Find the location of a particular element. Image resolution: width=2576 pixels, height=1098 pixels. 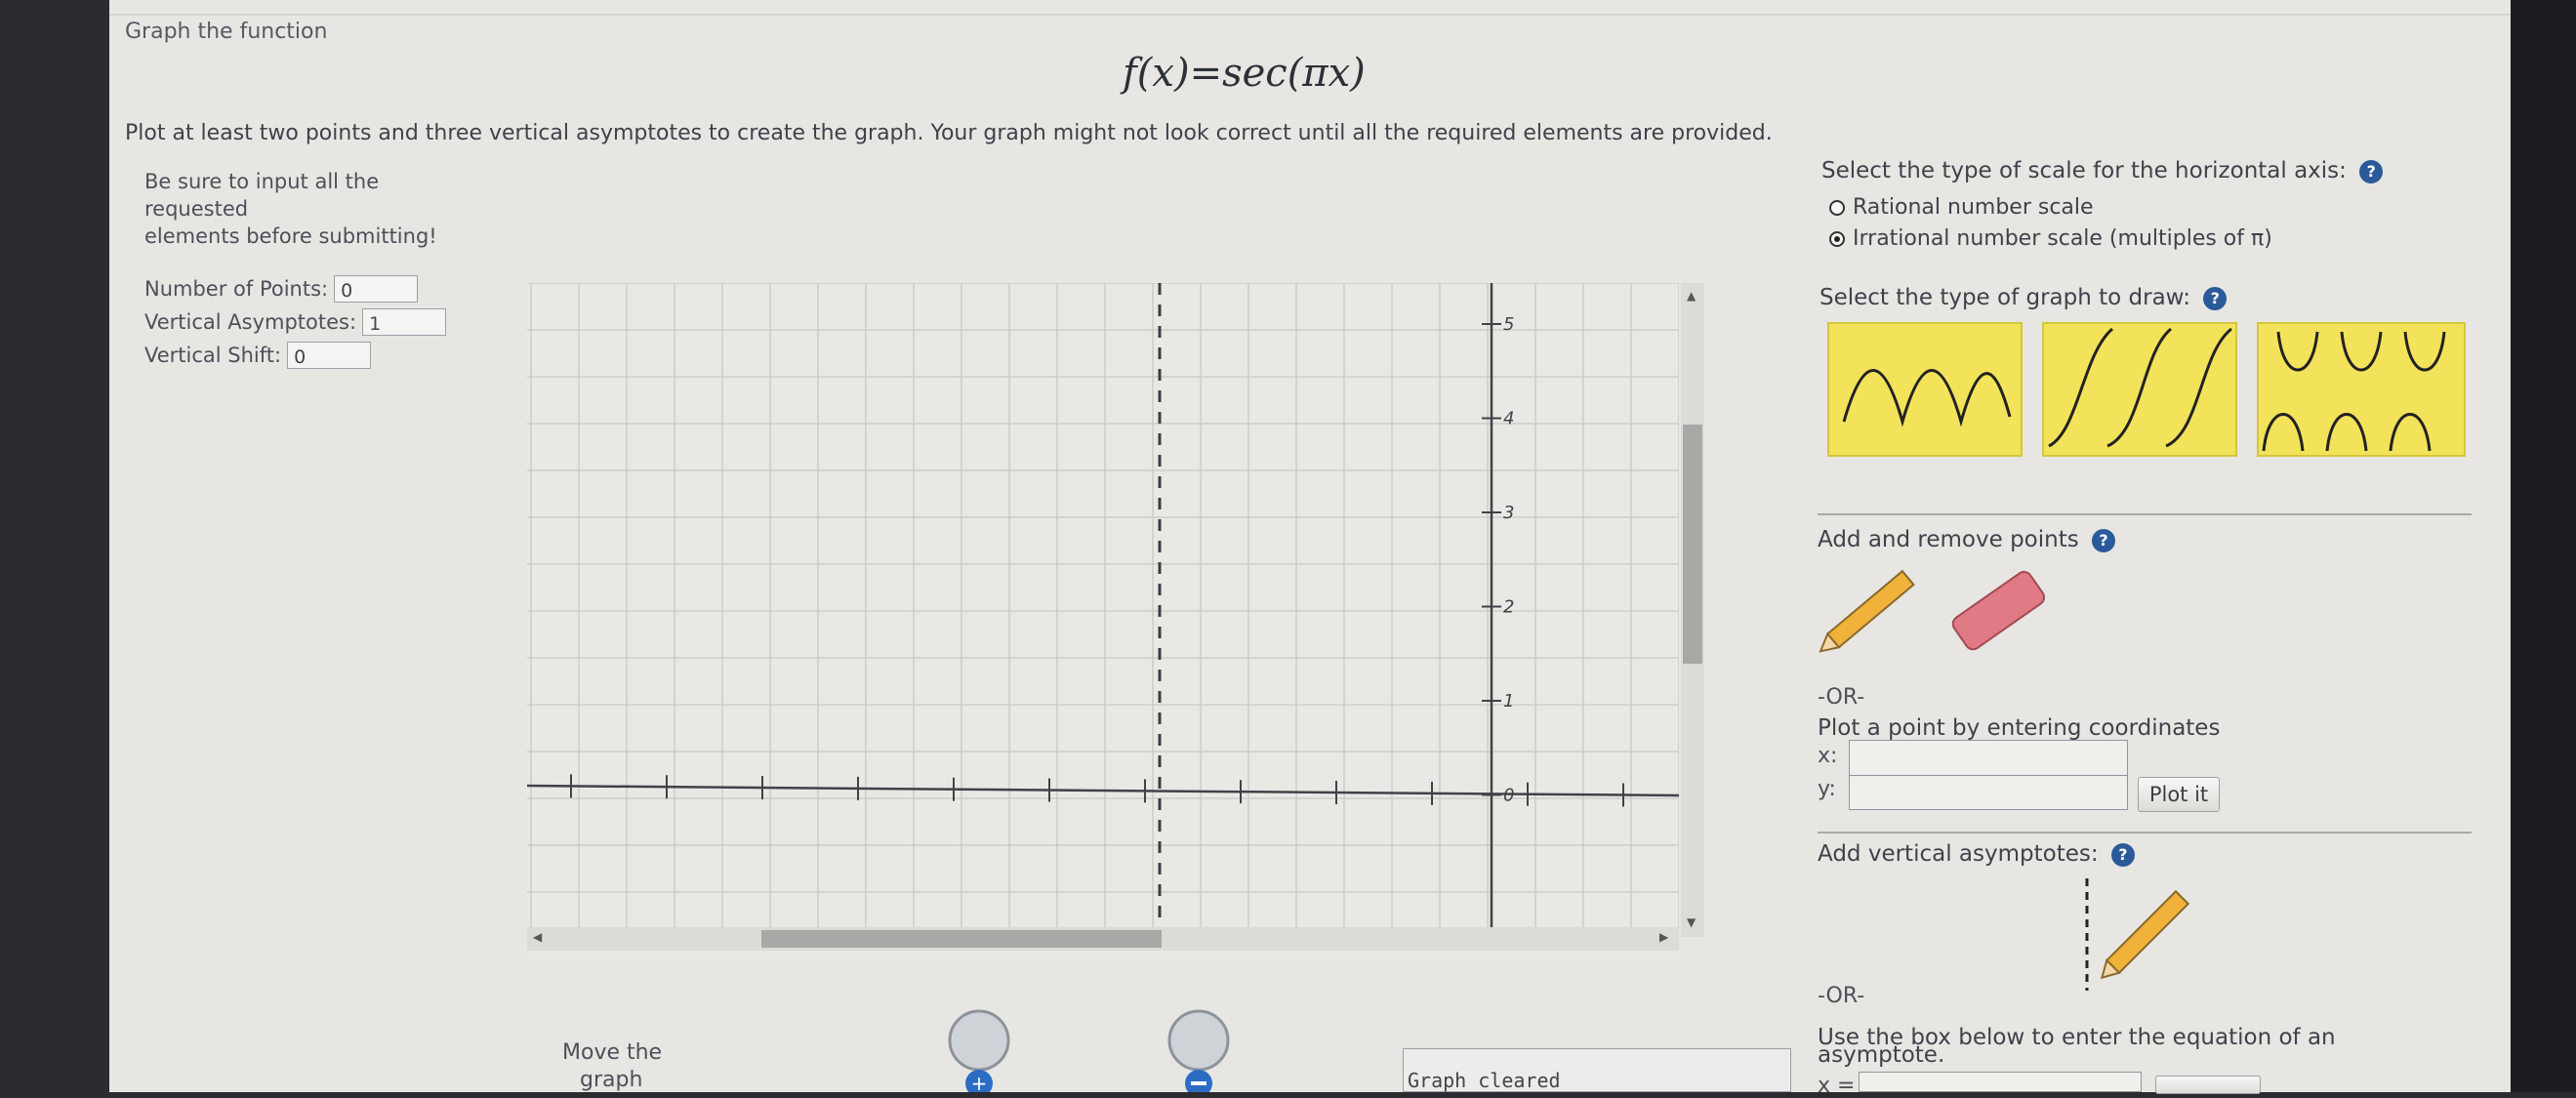

scale-option-rational: Rational number scale is located at coordinates (1961, 207).